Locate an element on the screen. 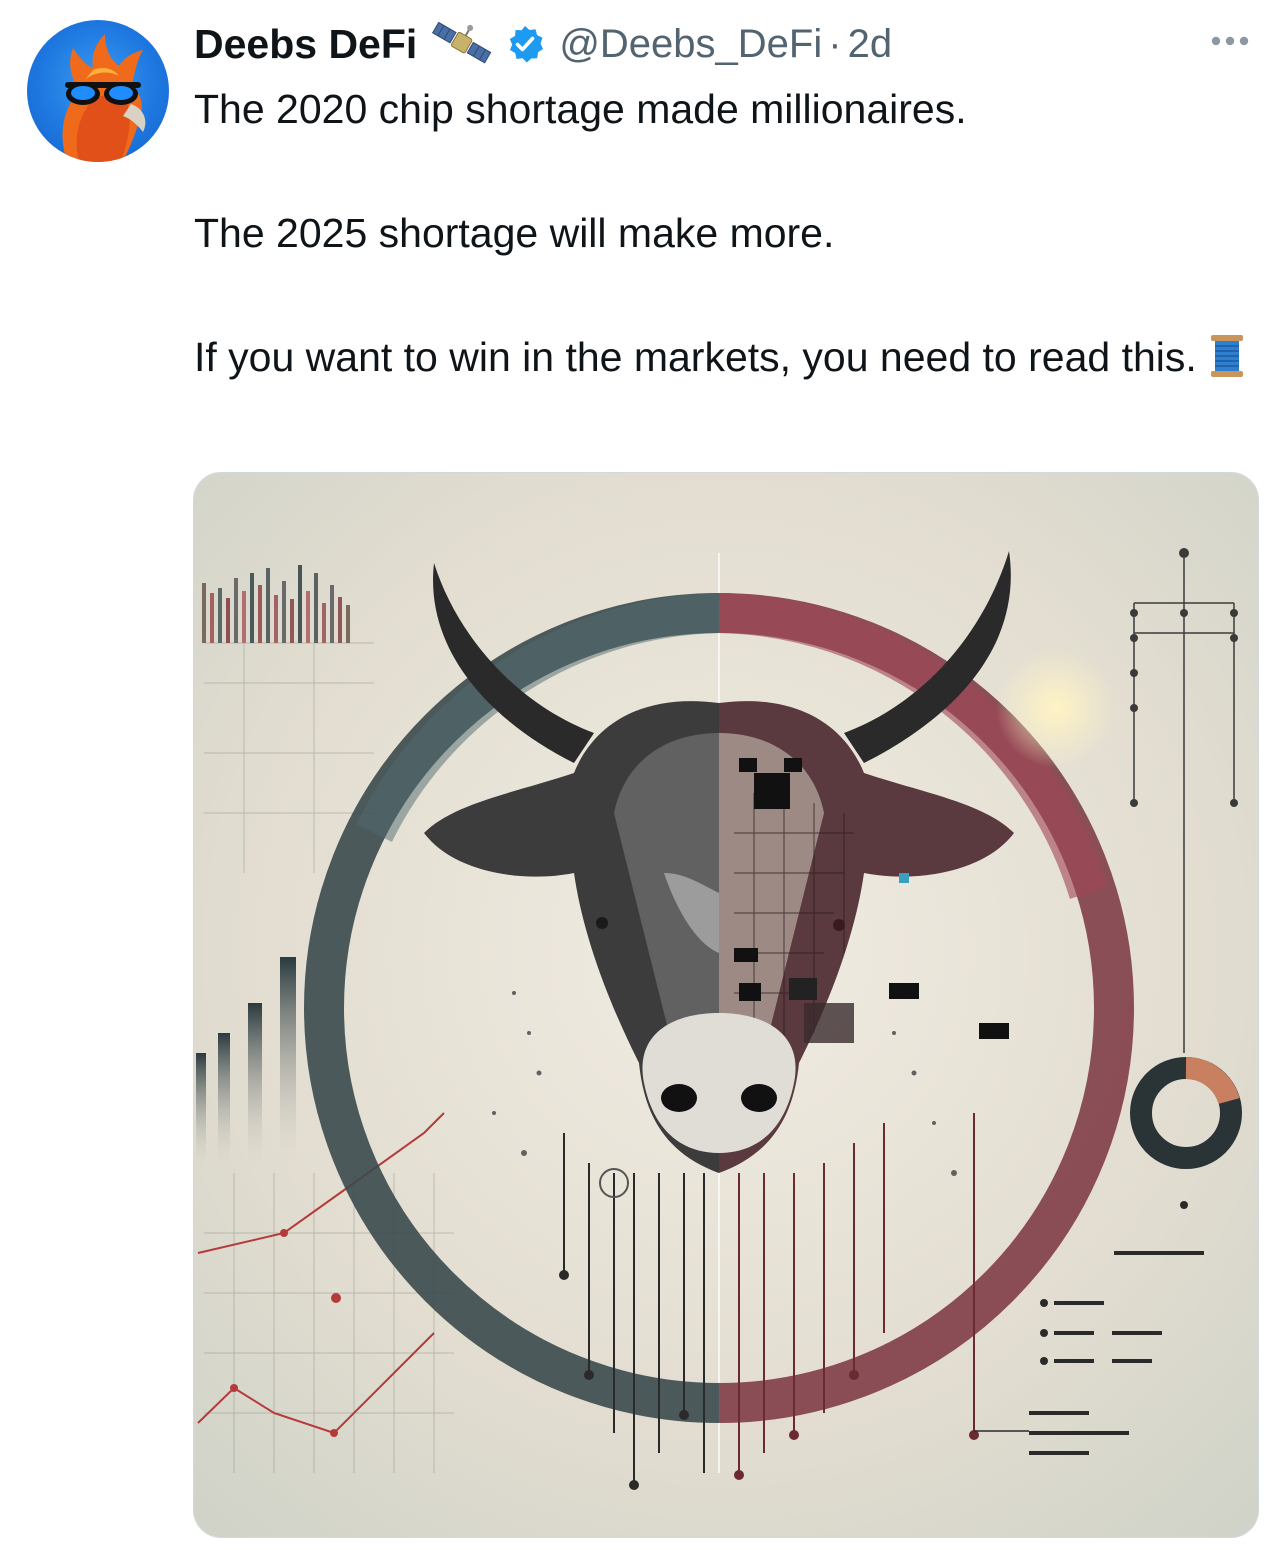 This screenshot has height=1550, width=1284. tweet-line-2: The 2025 shortage will make more. is located at coordinates (514, 233).